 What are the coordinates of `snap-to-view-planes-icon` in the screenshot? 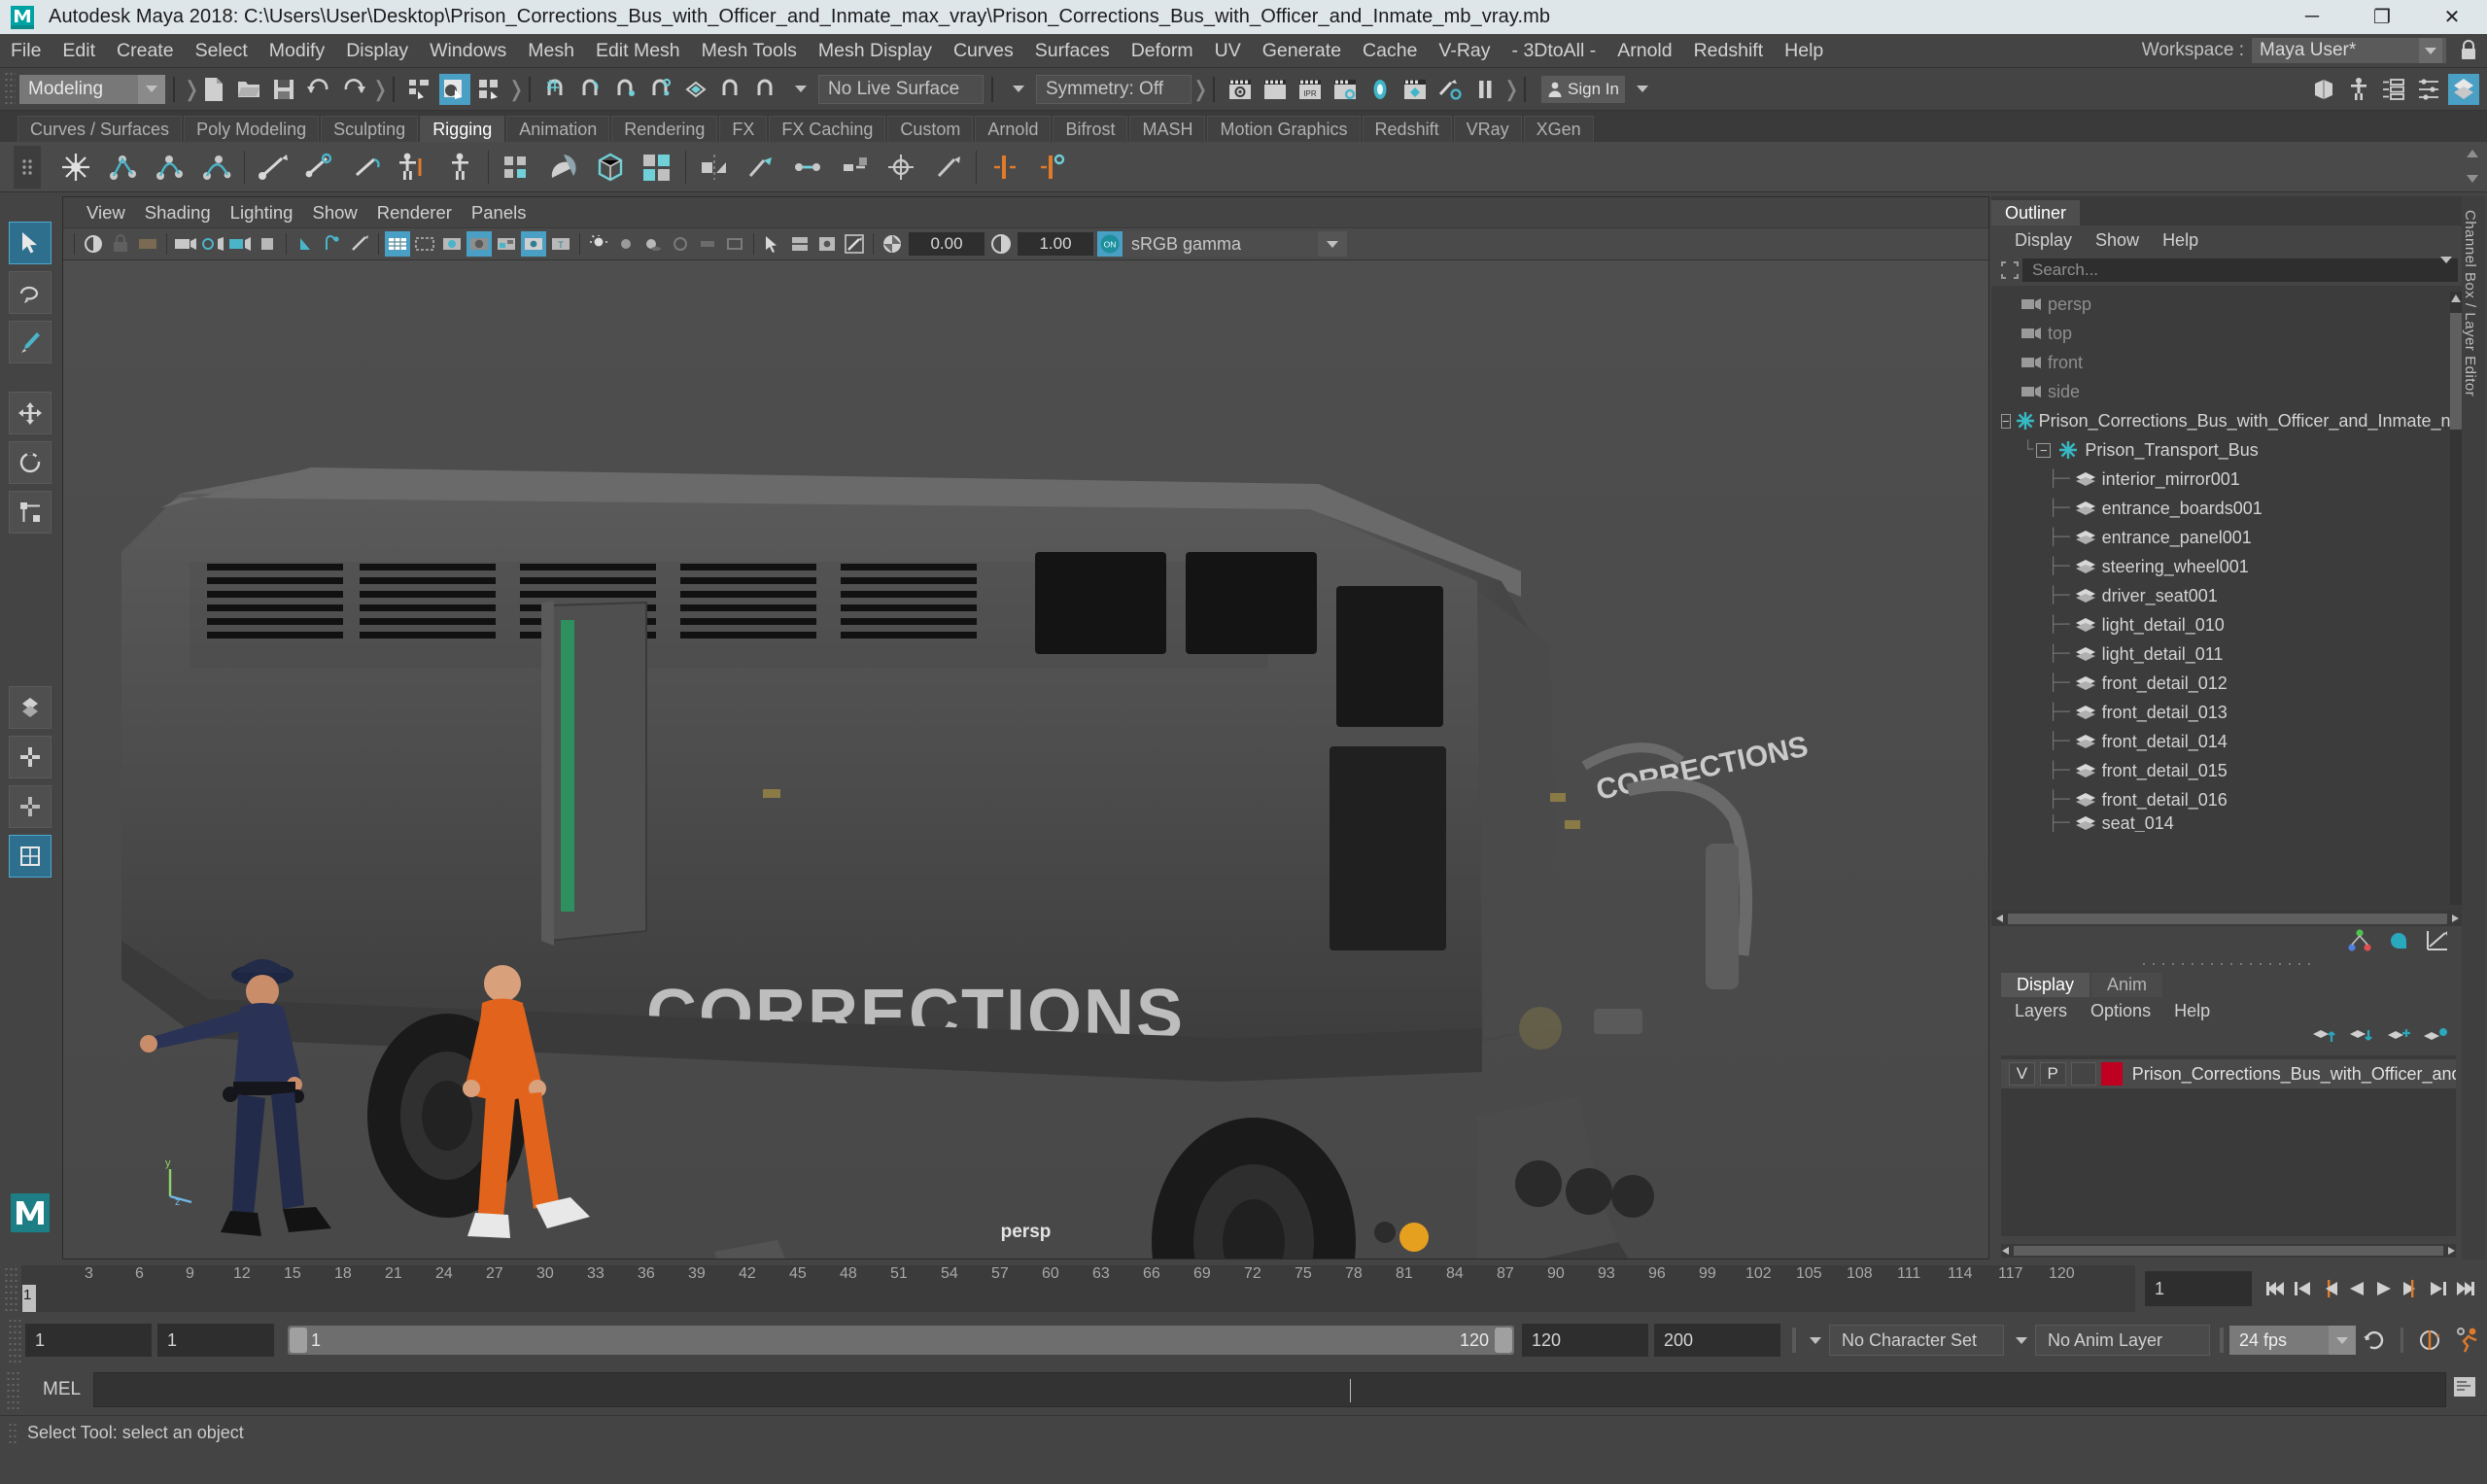 It's located at (695, 89).